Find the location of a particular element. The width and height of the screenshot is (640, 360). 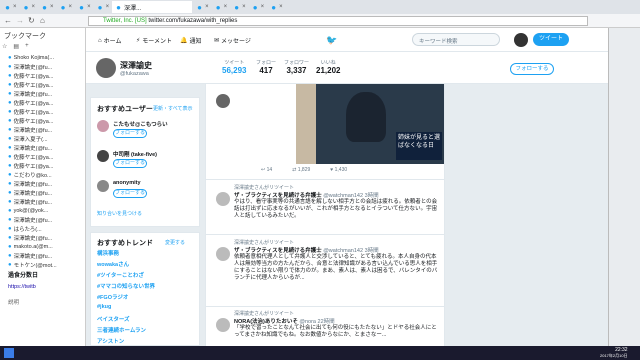

stat-followers: フォロワー 3,337 is located at coordinates (296, 67).